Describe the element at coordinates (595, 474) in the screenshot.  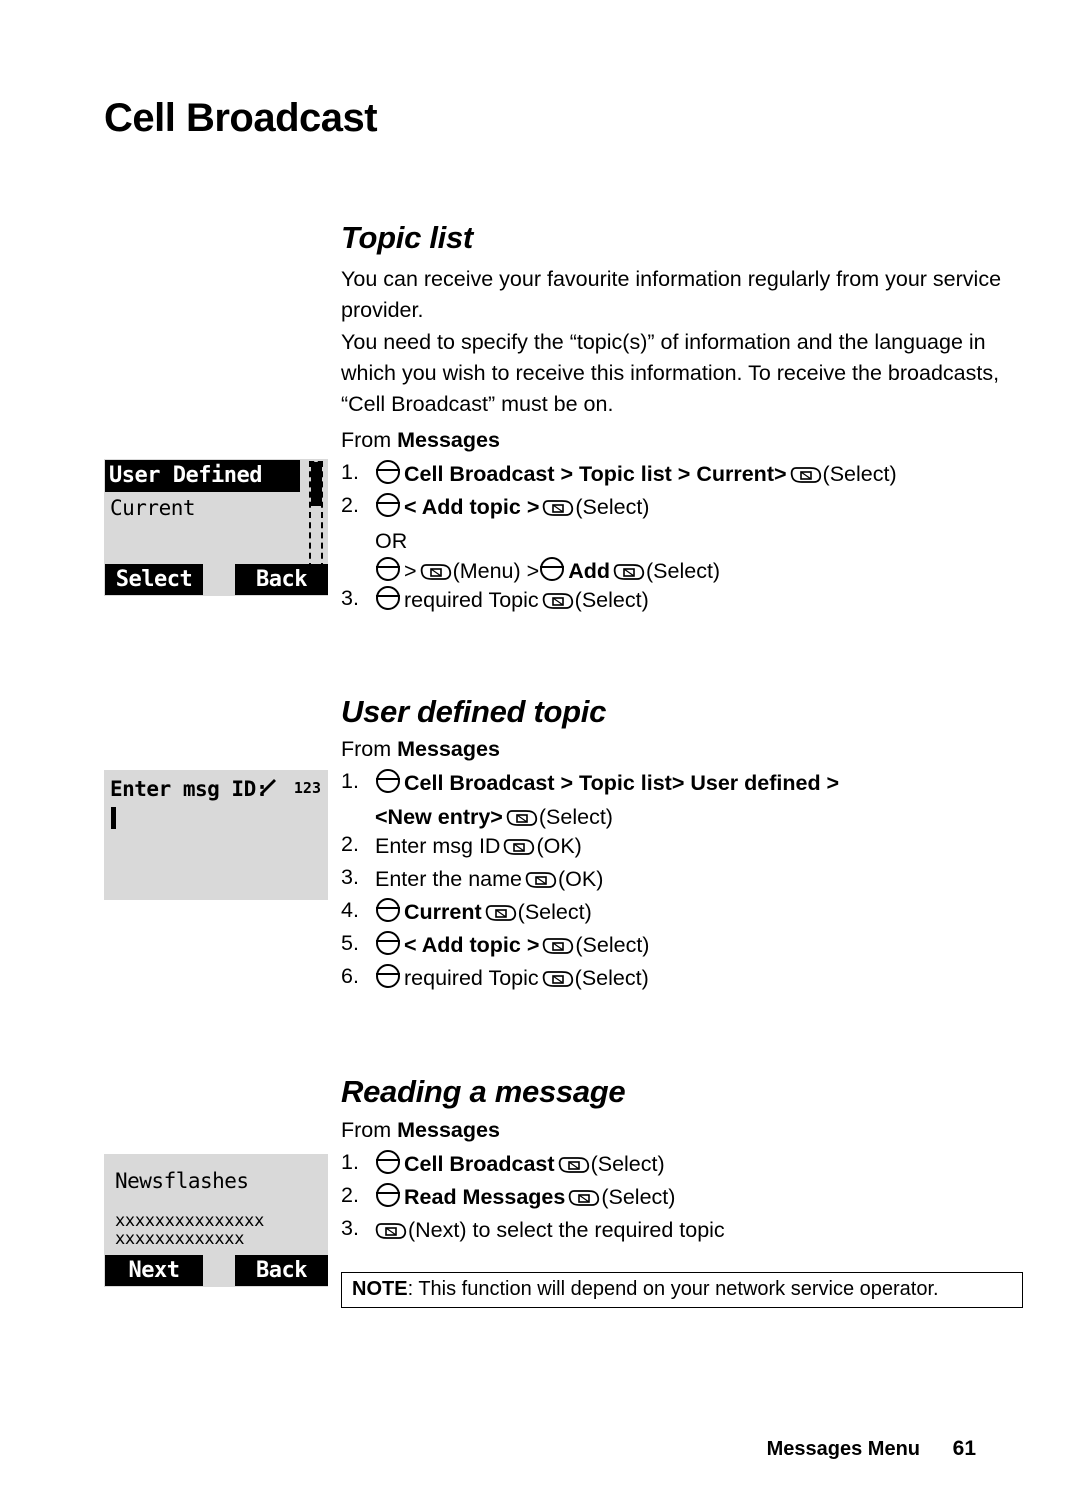
I see `step-label: Cell Broadcast > Topic list > Current>` at that location.